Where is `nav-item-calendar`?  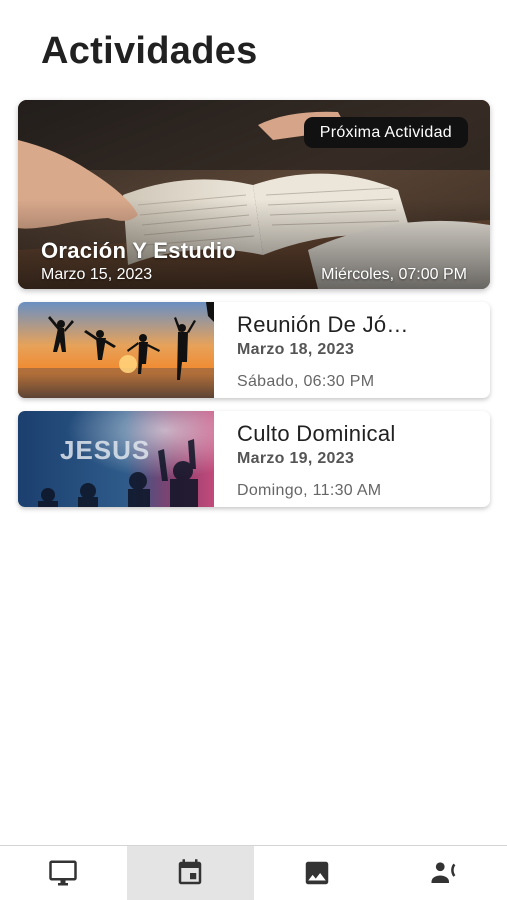 nav-item-calendar is located at coordinates (190, 873).